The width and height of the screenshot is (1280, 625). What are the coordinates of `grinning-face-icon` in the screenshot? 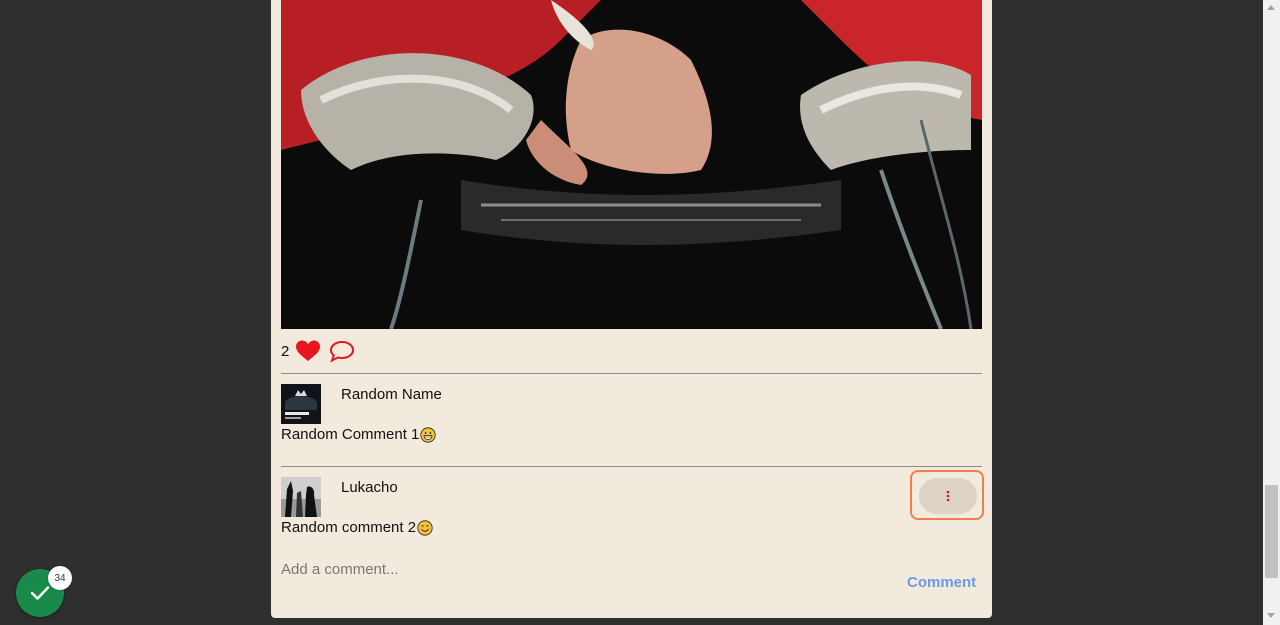 It's located at (428, 435).